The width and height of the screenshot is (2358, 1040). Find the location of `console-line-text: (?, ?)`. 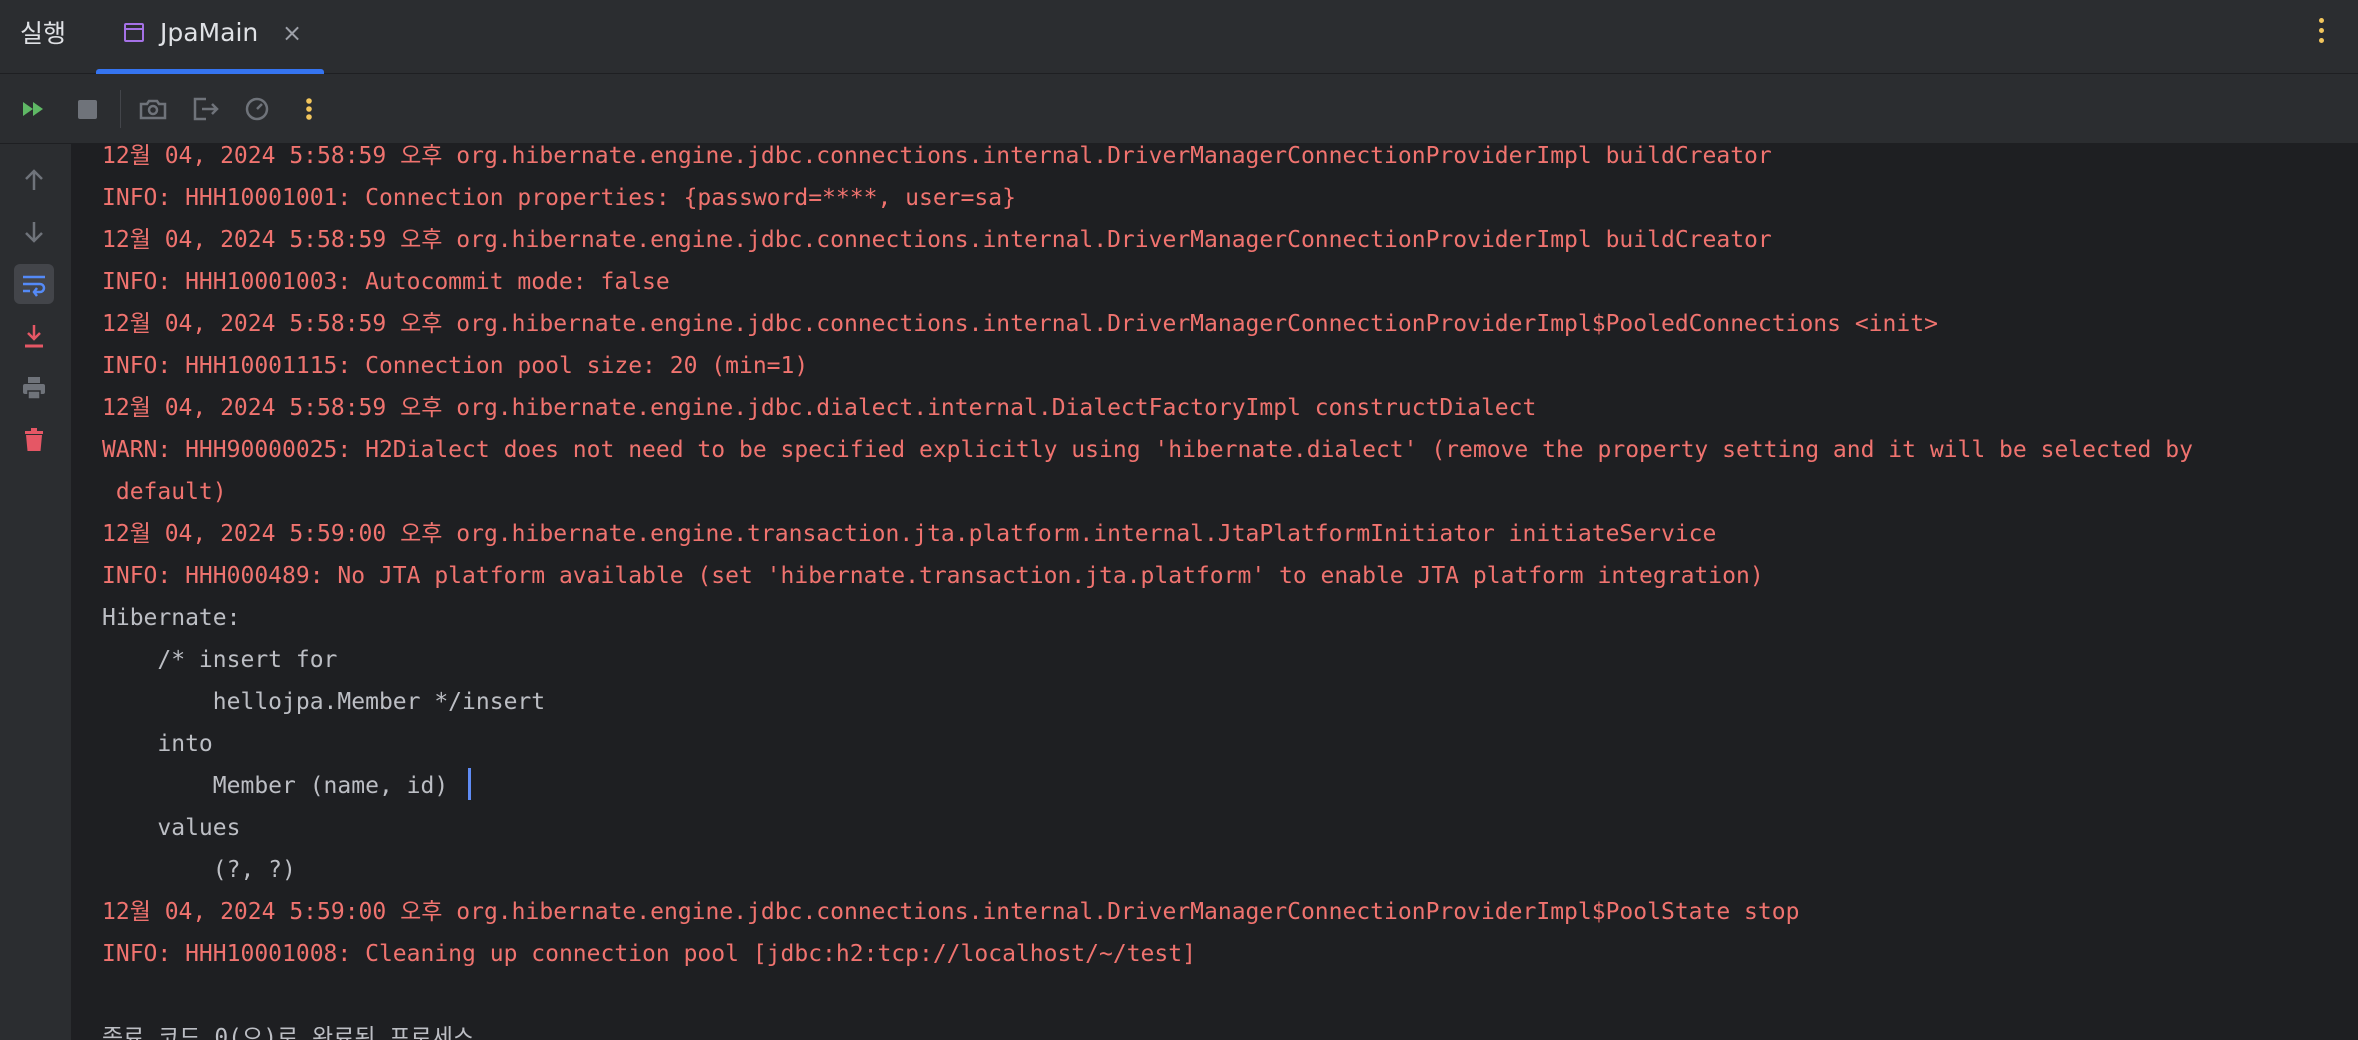

console-line-text: (?, ?) is located at coordinates (199, 870).